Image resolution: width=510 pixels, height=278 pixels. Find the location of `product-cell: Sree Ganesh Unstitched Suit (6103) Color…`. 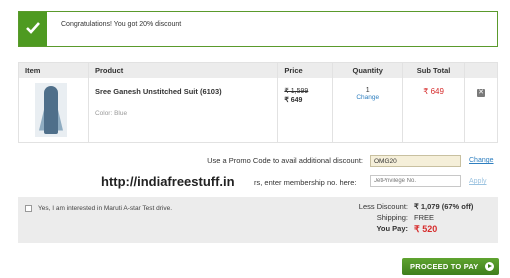

product-cell: Sree Ganesh Unstitched Suit (6103) Color… is located at coordinates (183, 109).